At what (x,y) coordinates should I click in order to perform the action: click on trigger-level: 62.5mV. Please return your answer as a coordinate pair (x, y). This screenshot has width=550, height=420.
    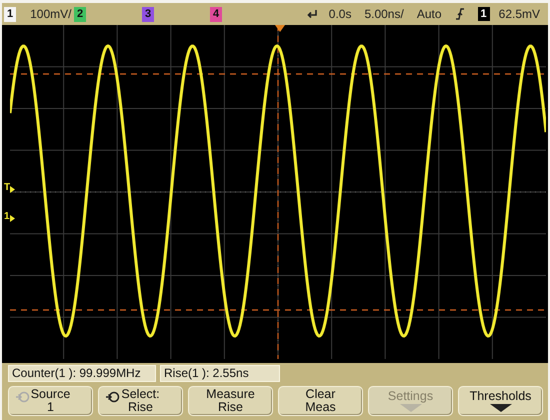
    Looking at the image, I should click on (519, 14).